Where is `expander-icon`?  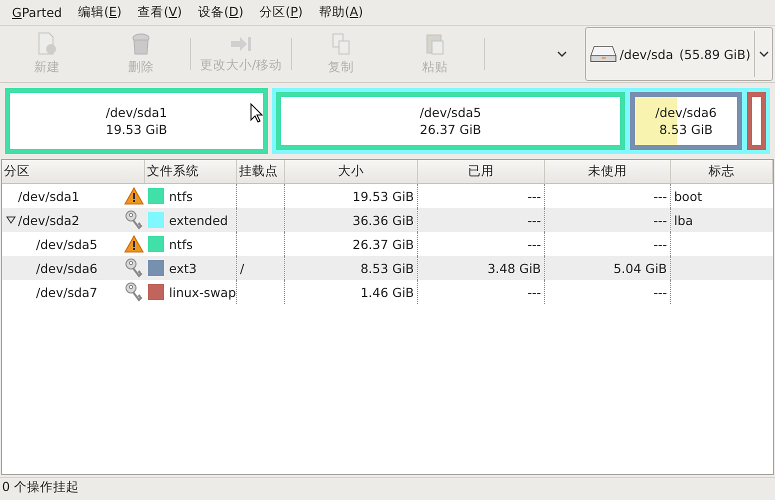
expander-icon is located at coordinates (11, 220).